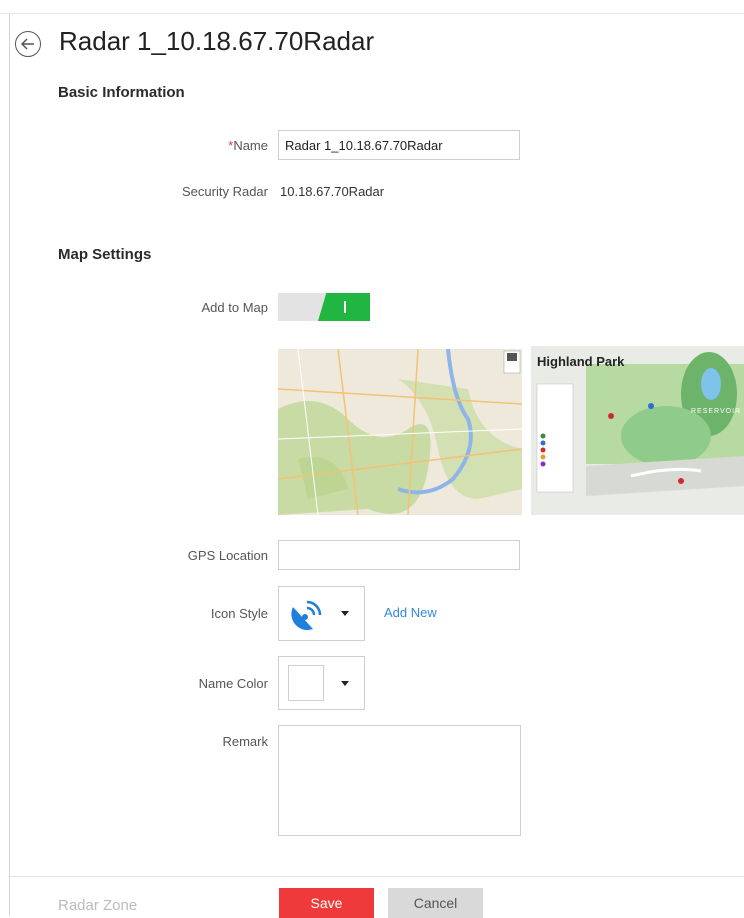  I want to click on save-button: Save, so click(326, 903).